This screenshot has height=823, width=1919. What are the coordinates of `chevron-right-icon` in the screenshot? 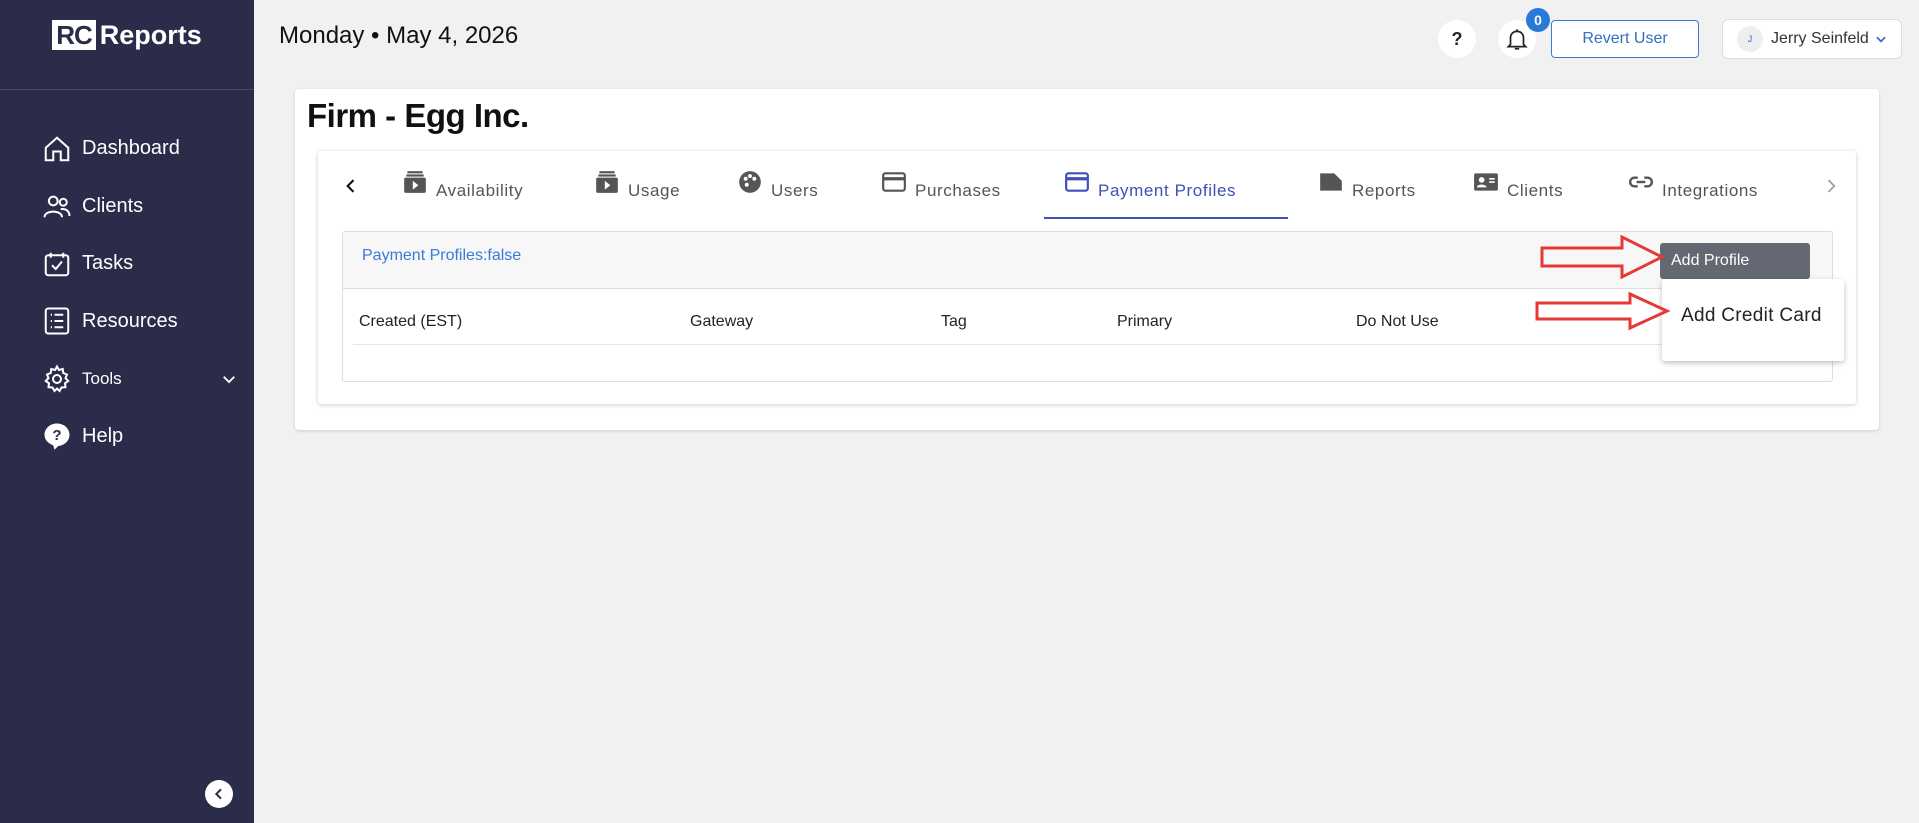 It's located at (1831, 186).